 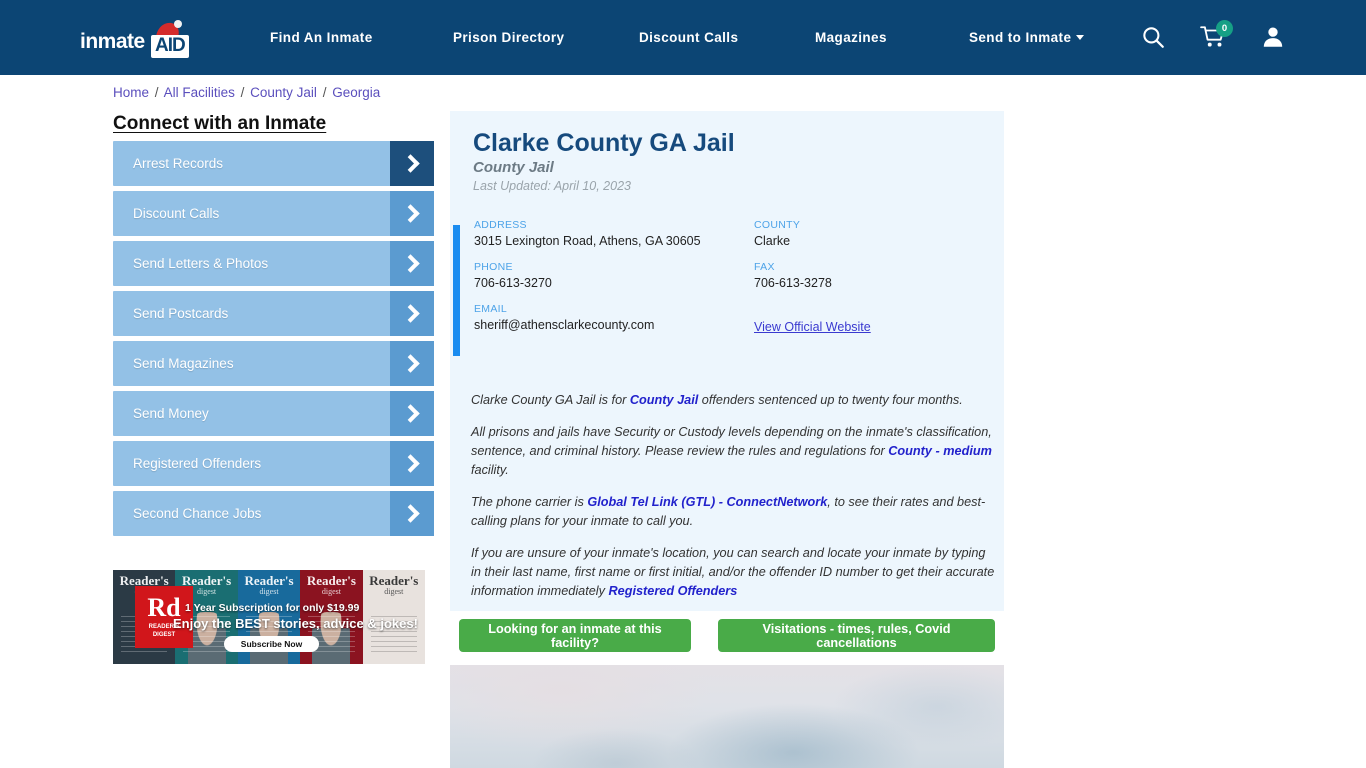 What do you see at coordinates (201, 263) in the screenshot?
I see `sidebar-item-label: Send Letters & Photos` at bounding box center [201, 263].